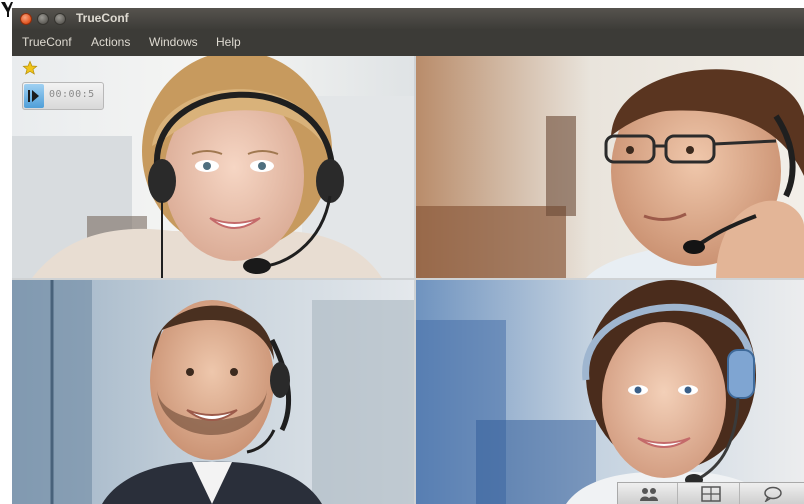 The height and width of the screenshot is (504, 804). What do you see at coordinates (47, 42) in the screenshot?
I see `menu-item-trueconf: TrueConf` at bounding box center [47, 42].